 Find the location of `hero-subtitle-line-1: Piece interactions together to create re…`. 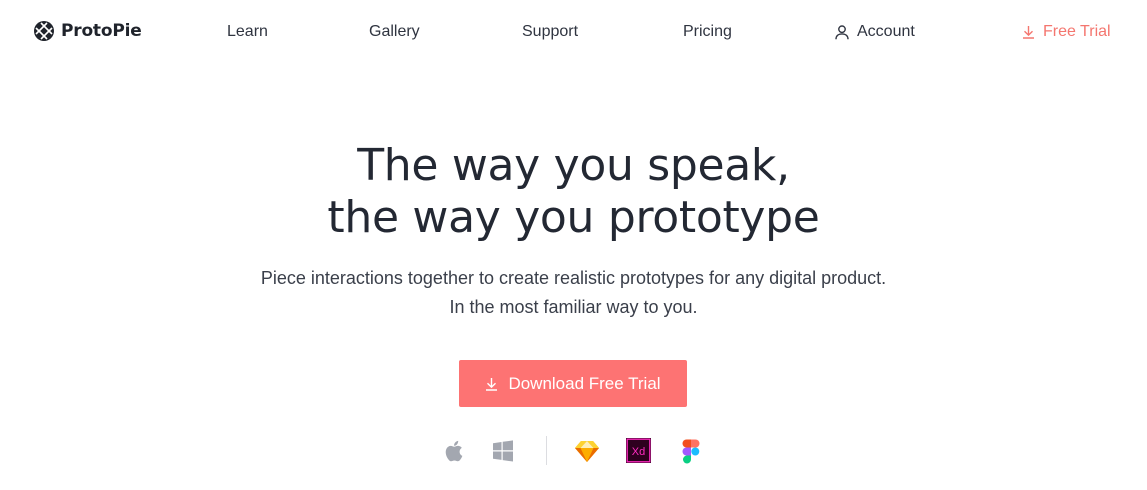

hero-subtitle-line-1: Piece interactions together to create re… is located at coordinates (573, 278).